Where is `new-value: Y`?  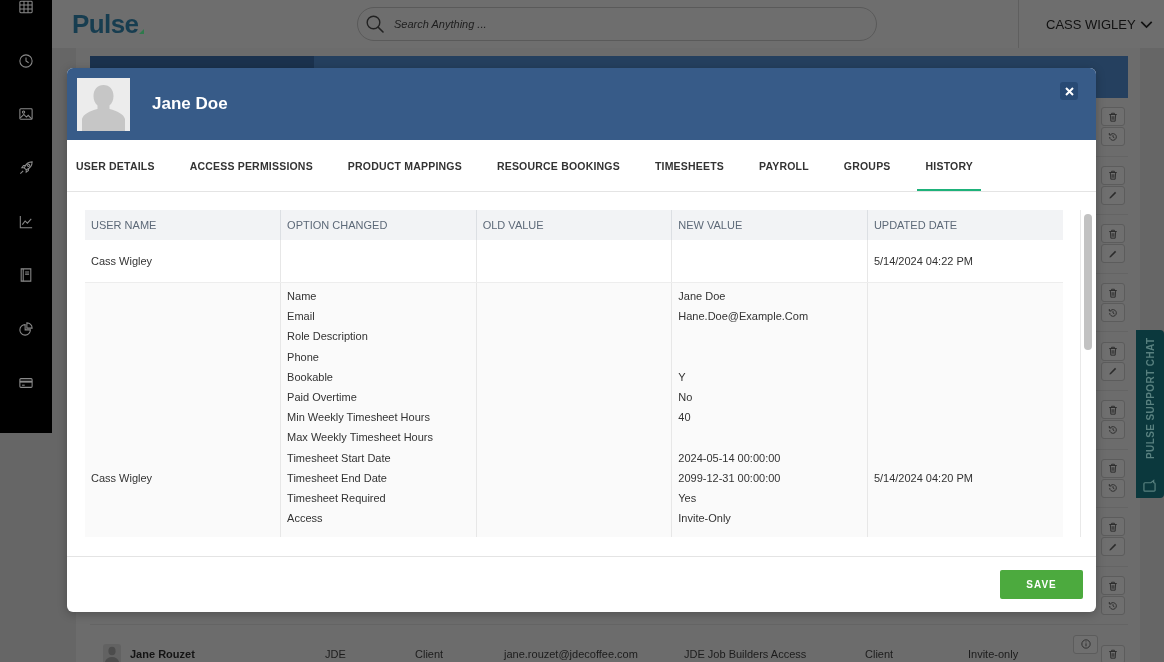
new-value: Y is located at coordinates (682, 377).